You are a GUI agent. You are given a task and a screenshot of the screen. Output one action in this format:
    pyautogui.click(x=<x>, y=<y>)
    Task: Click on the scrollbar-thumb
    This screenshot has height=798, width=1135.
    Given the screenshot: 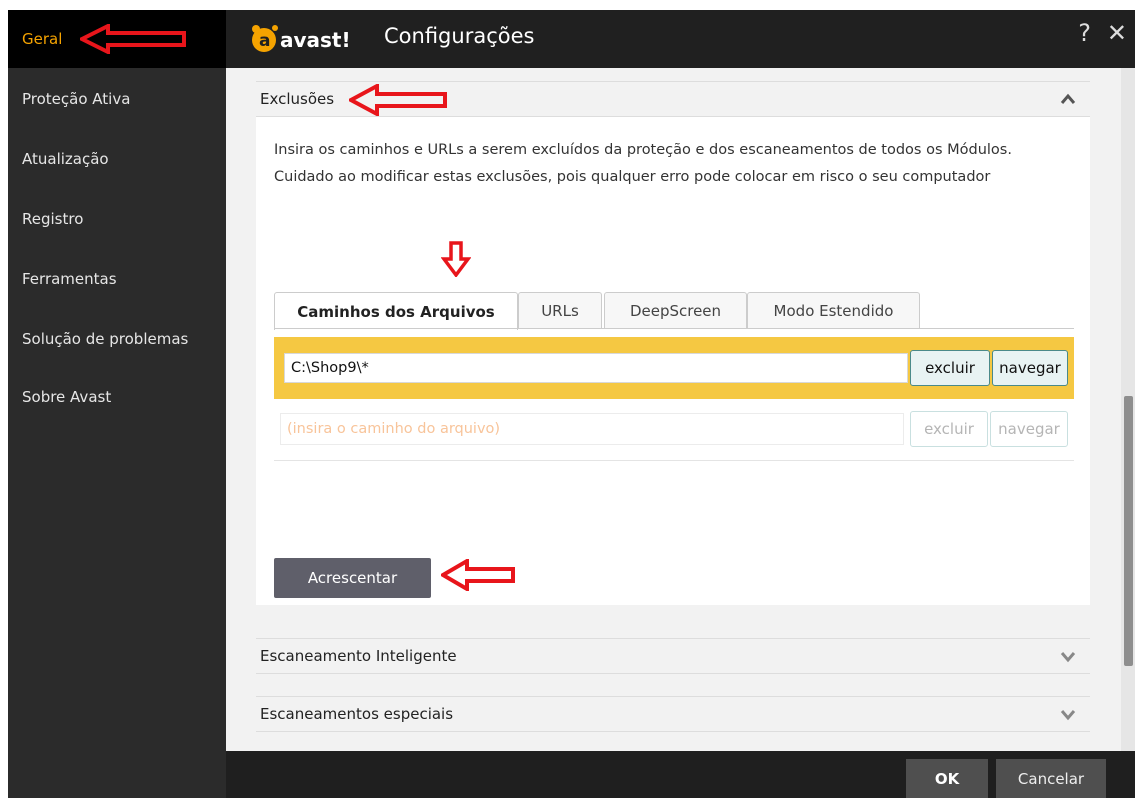 What is the action you would take?
    pyautogui.click(x=1128, y=531)
    